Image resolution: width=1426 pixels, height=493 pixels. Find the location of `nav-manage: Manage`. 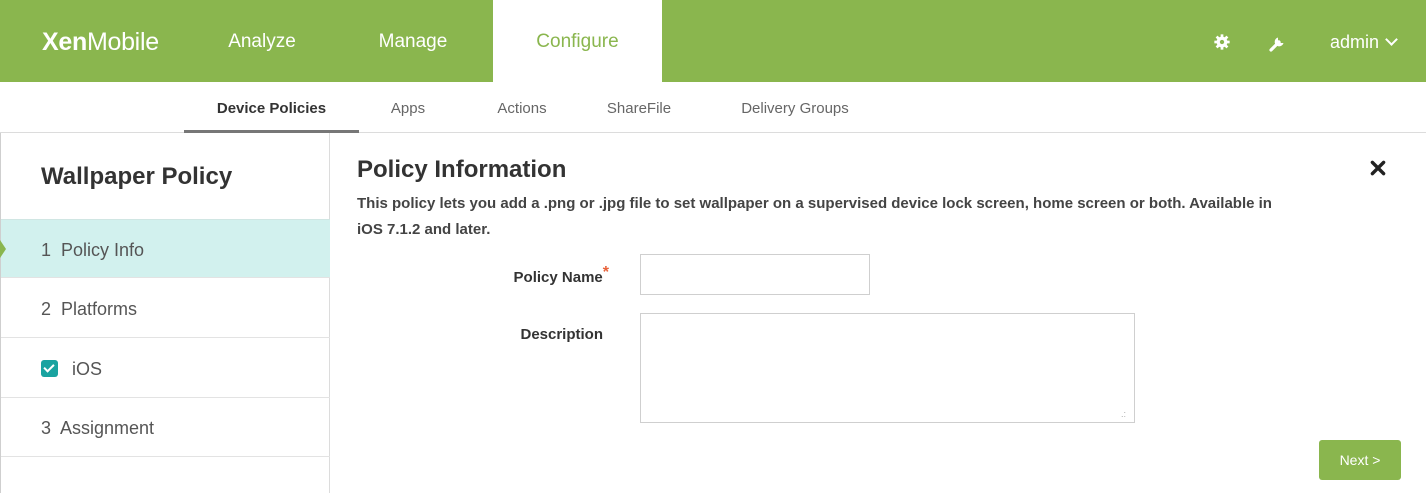

nav-manage: Manage is located at coordinates (413, 41).